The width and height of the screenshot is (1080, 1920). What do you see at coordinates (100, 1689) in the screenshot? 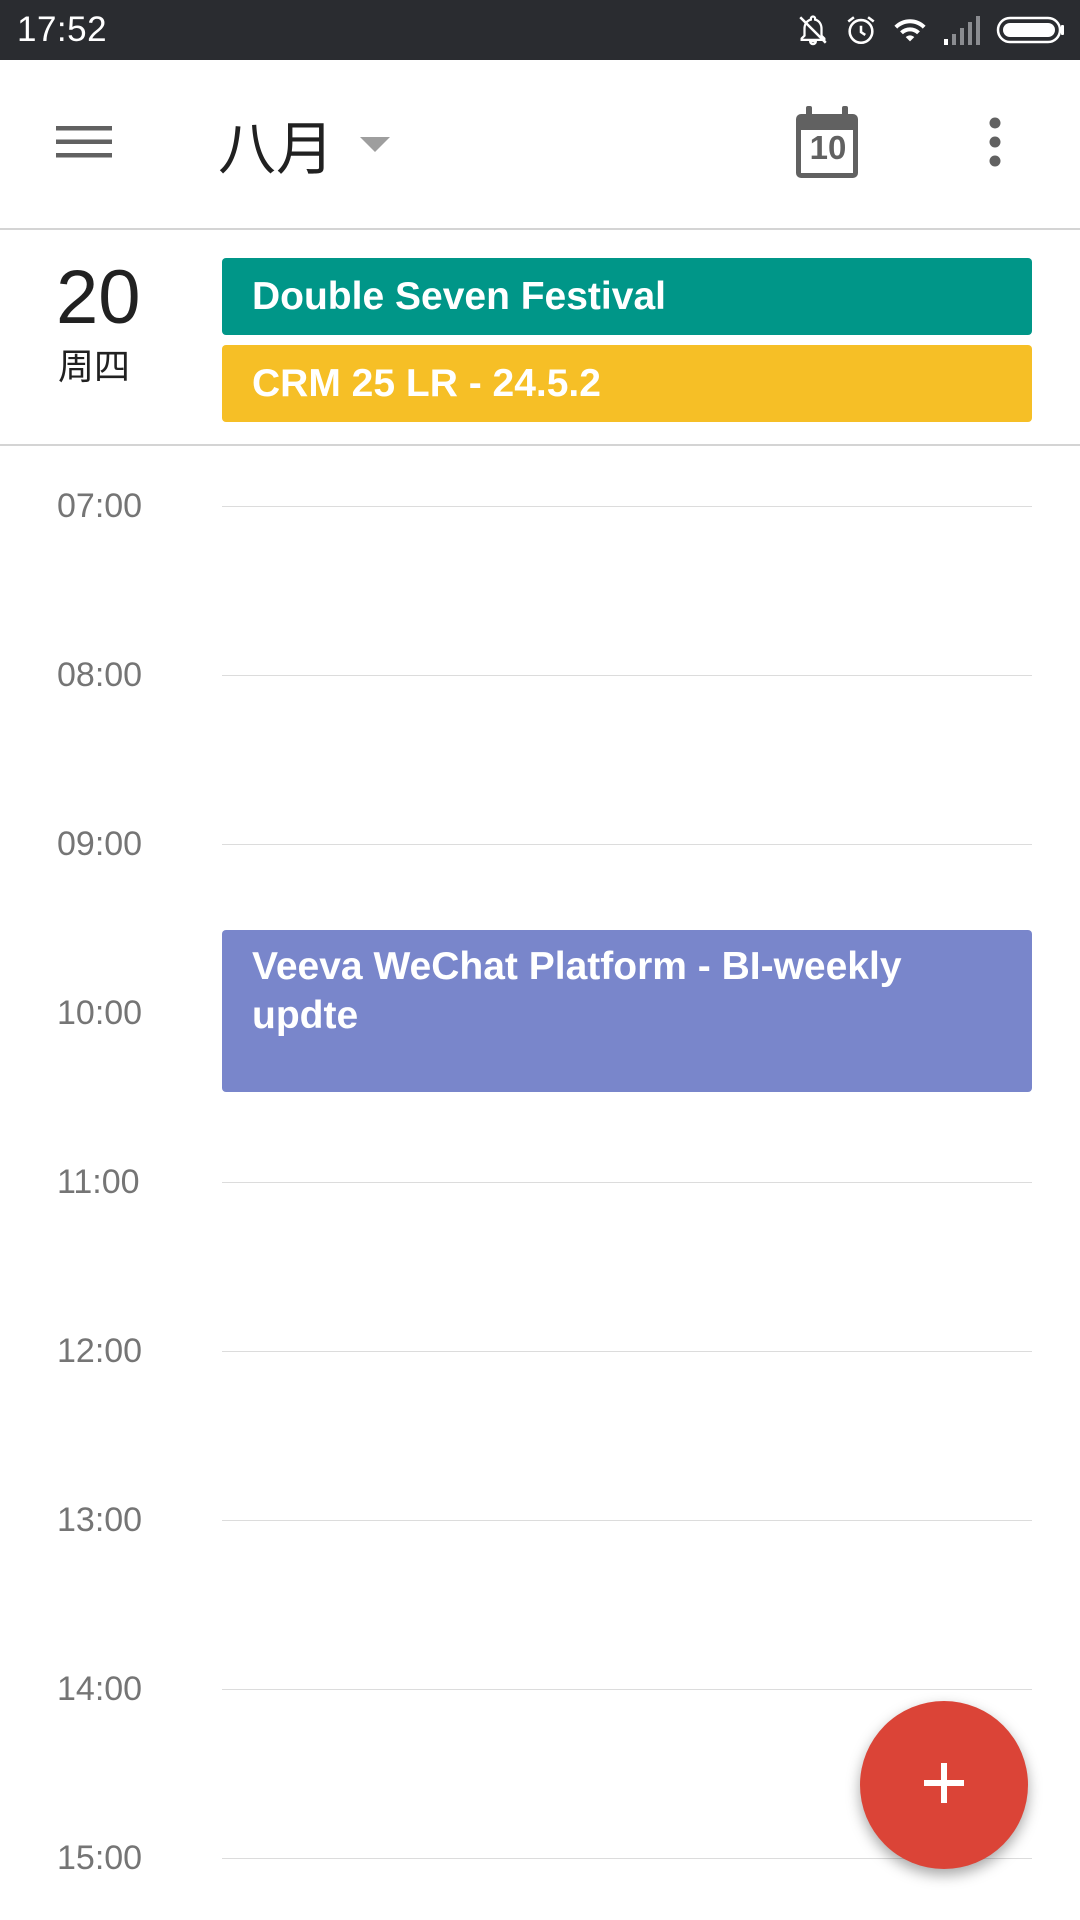
I see `hour-label: 14:00` at bounding box center [100, 1689].